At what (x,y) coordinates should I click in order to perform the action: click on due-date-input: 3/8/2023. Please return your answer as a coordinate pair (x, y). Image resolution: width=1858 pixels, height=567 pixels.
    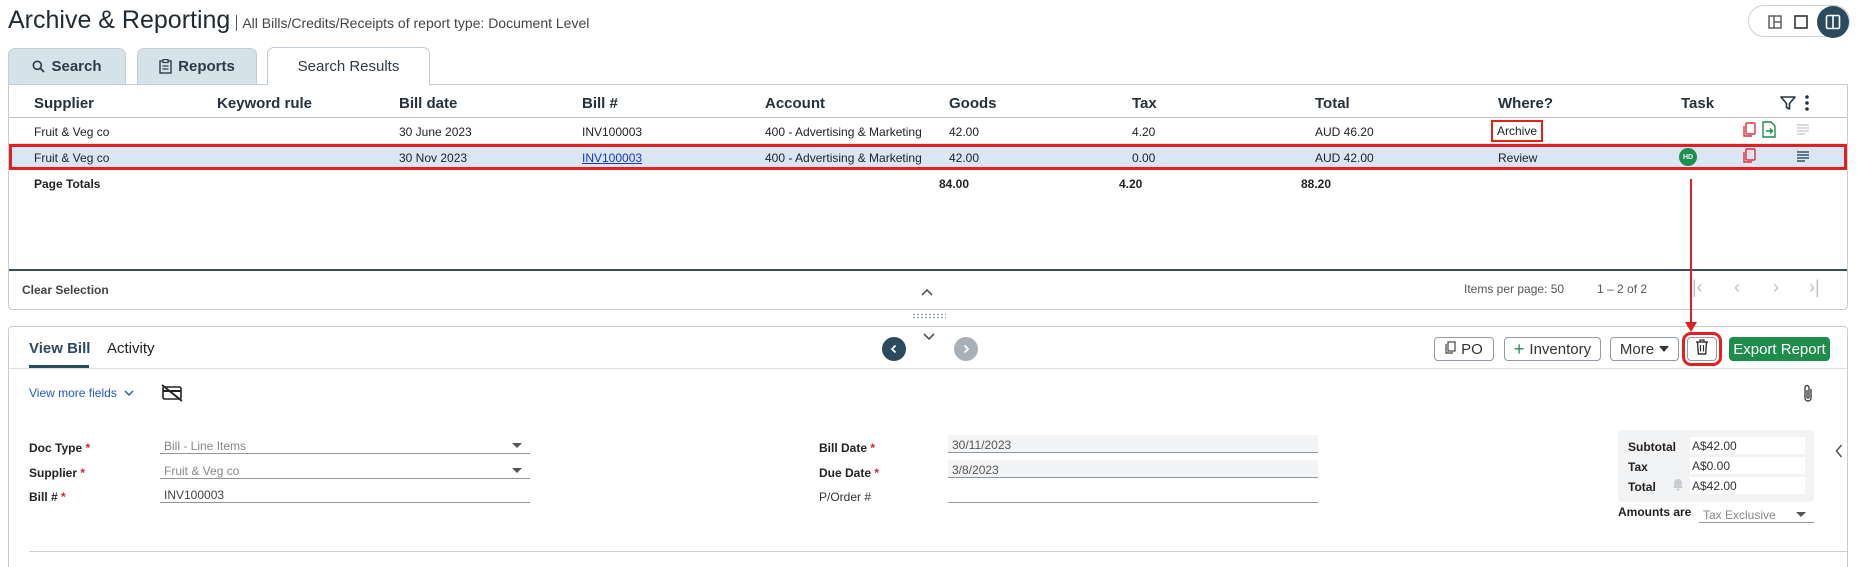
    Looking at the image, I should click on (1133, 469).